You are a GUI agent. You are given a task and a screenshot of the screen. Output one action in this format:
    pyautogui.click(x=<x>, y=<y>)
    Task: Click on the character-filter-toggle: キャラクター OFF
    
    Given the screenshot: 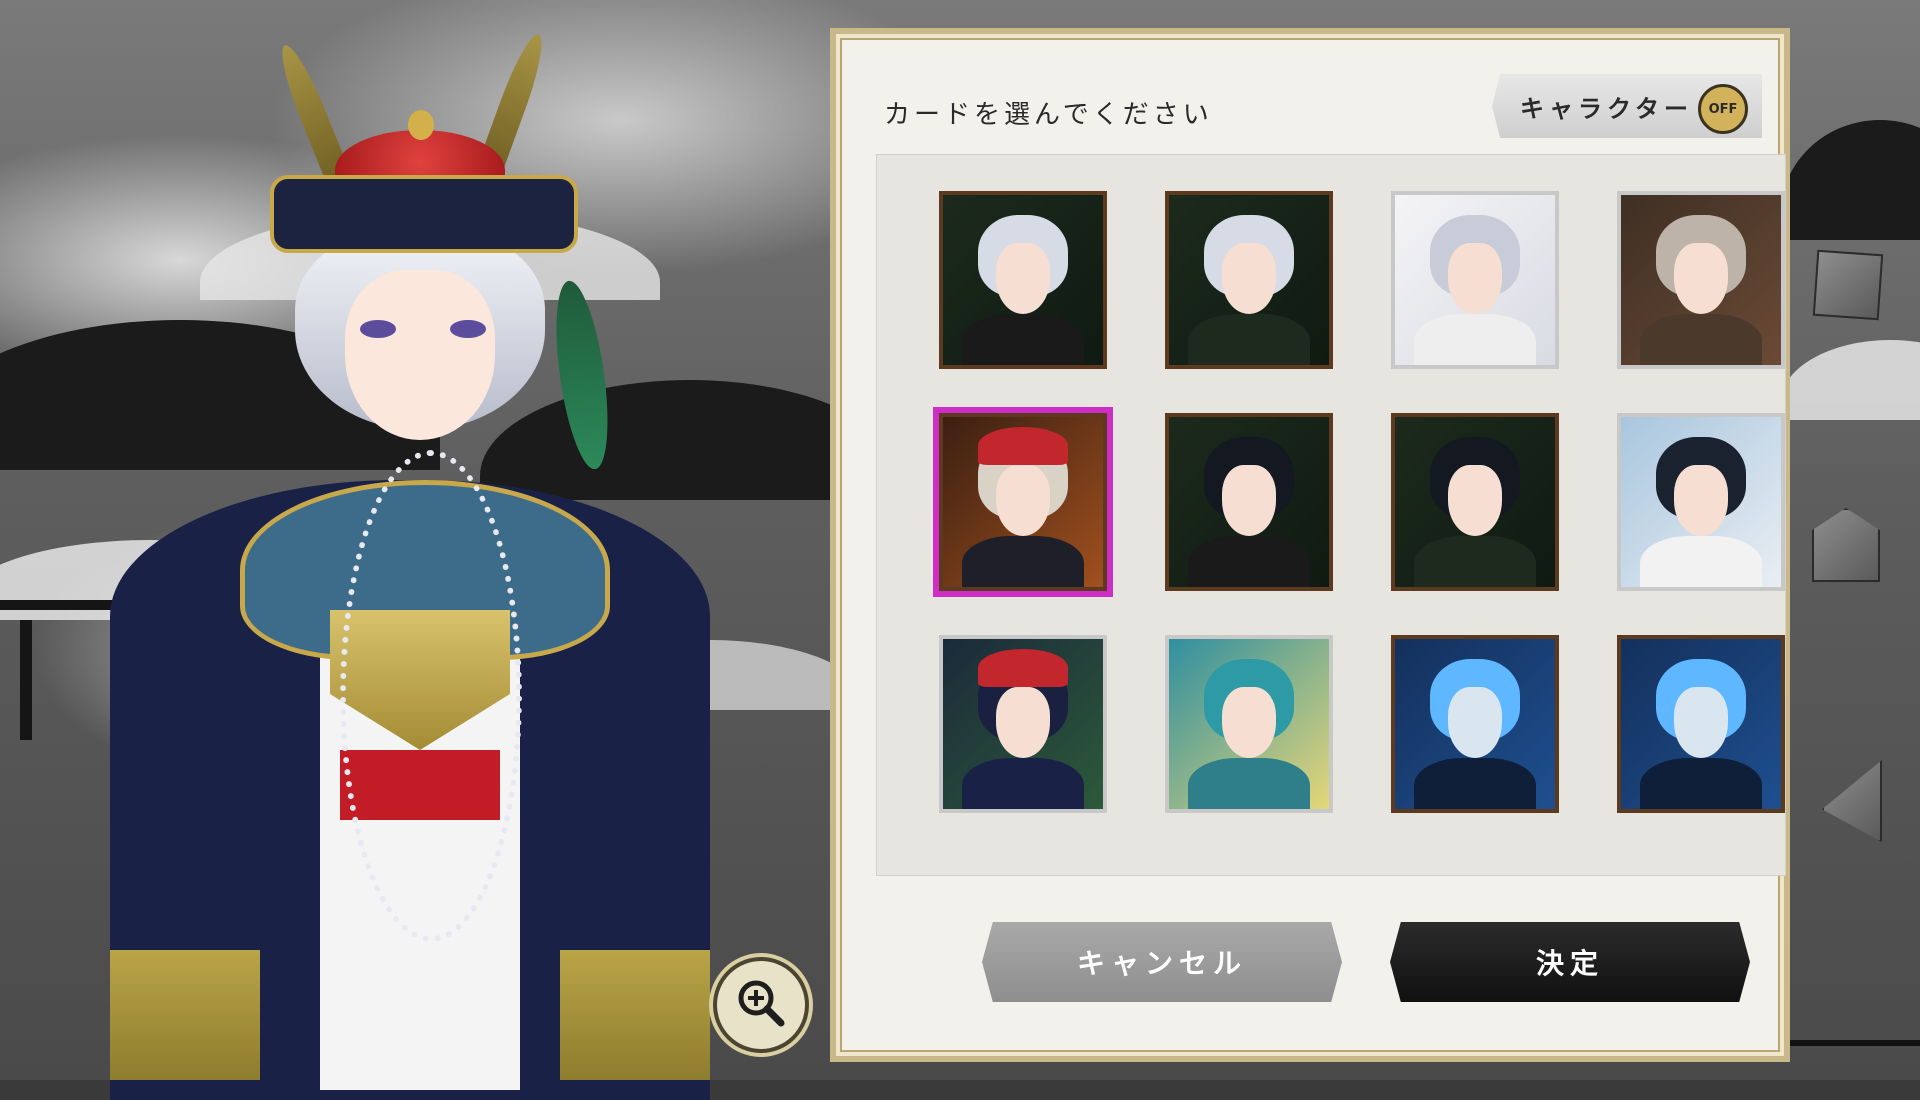 What is the action you would take?
    pyautogui.click(x=1627, y=106)
    